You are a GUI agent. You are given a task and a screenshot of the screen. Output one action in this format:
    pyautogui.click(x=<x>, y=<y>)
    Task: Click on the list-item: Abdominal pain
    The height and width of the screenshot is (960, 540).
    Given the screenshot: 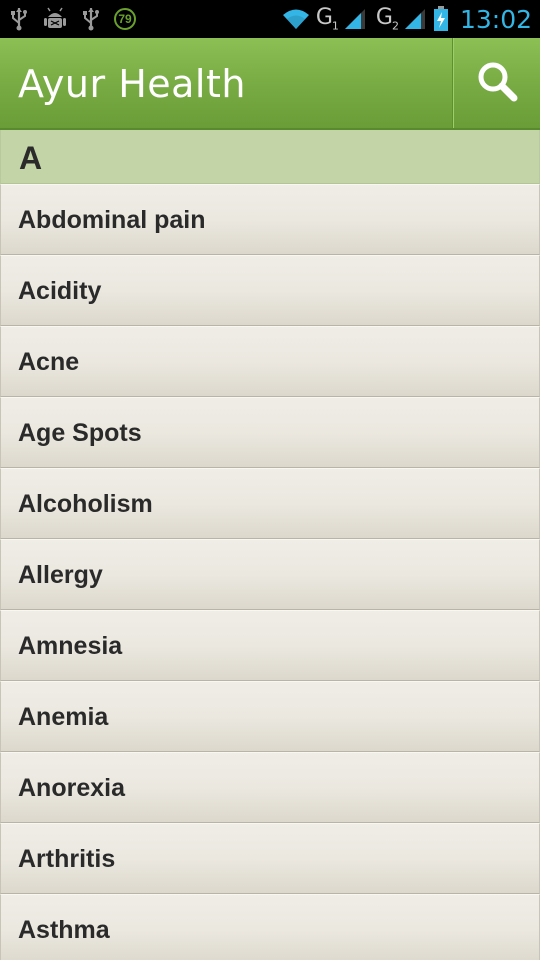 What is the action you would take?
    pyautogui.click(x=270, y=219)
    